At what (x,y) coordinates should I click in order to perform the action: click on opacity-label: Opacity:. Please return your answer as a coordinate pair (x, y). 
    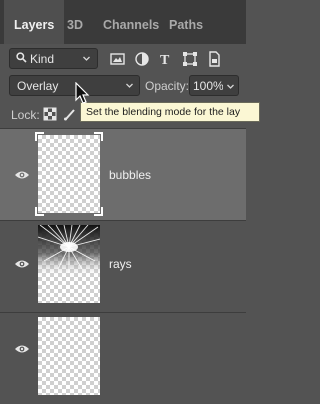
    Looking at the image, I should click on (167, 86).